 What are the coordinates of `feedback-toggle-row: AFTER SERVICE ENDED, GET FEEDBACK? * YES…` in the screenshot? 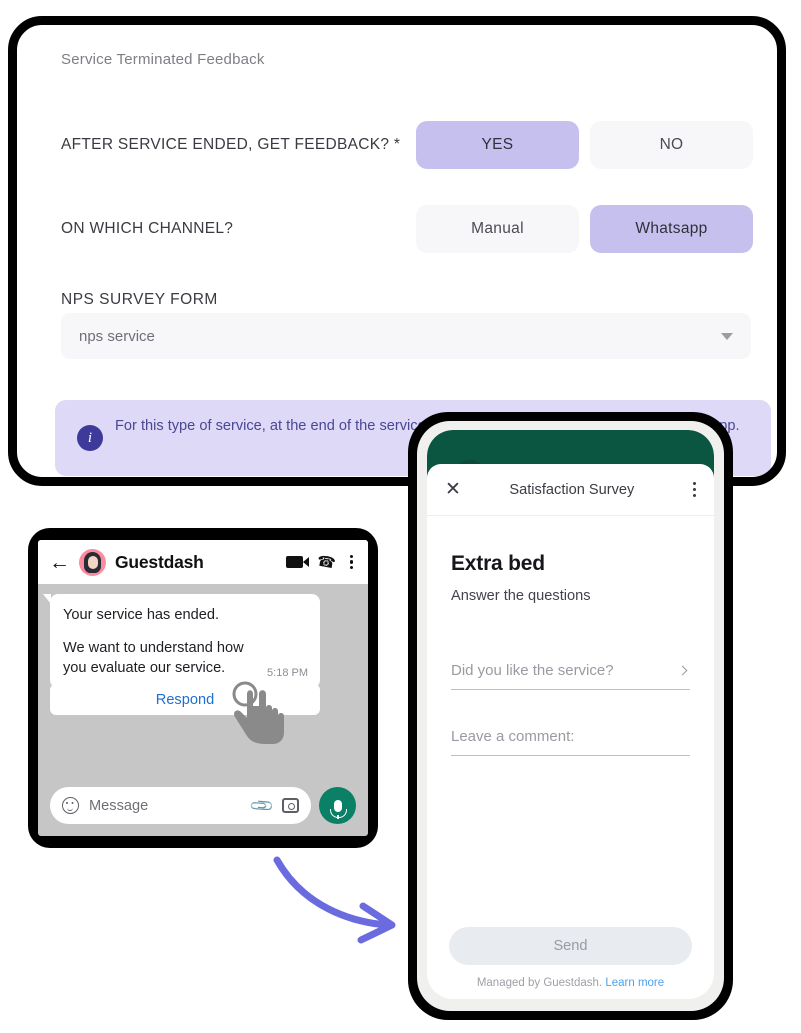 It's located at (407, 145).